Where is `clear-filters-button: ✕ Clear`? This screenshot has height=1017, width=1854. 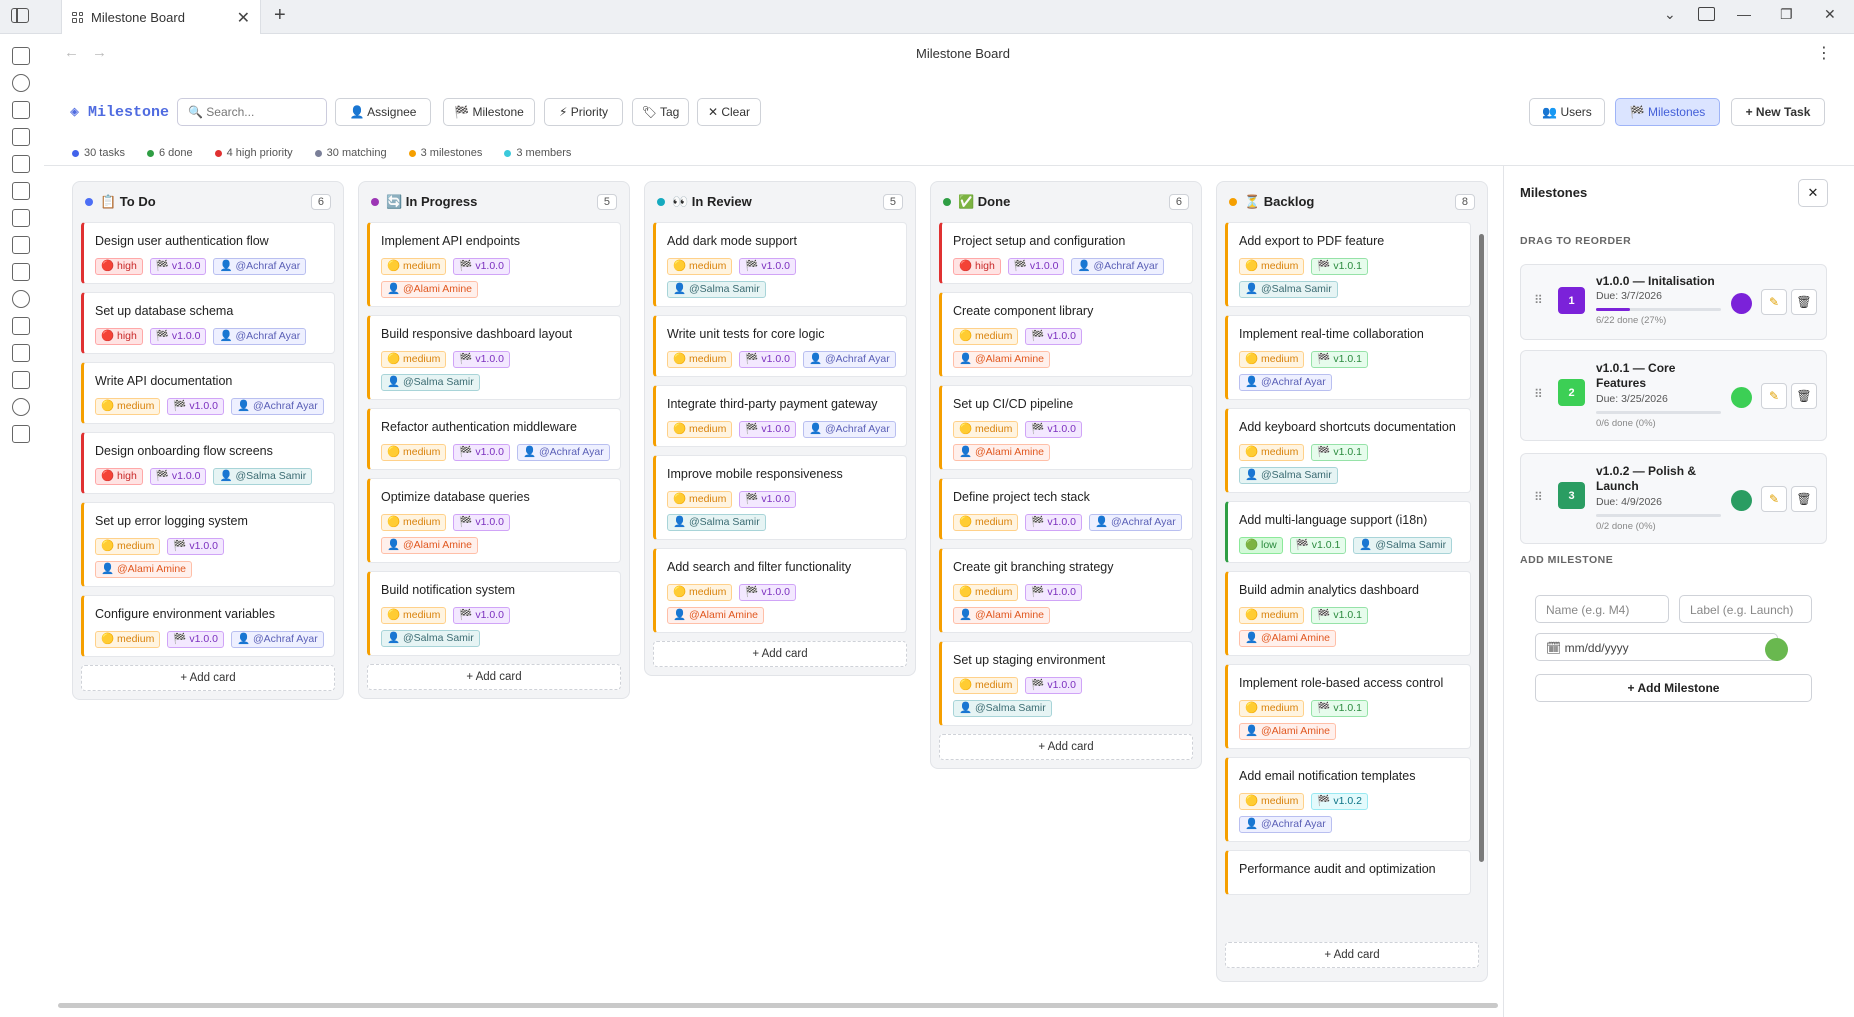
clear-filters-button: ✕ Clear is located at coordinates (729, 112).